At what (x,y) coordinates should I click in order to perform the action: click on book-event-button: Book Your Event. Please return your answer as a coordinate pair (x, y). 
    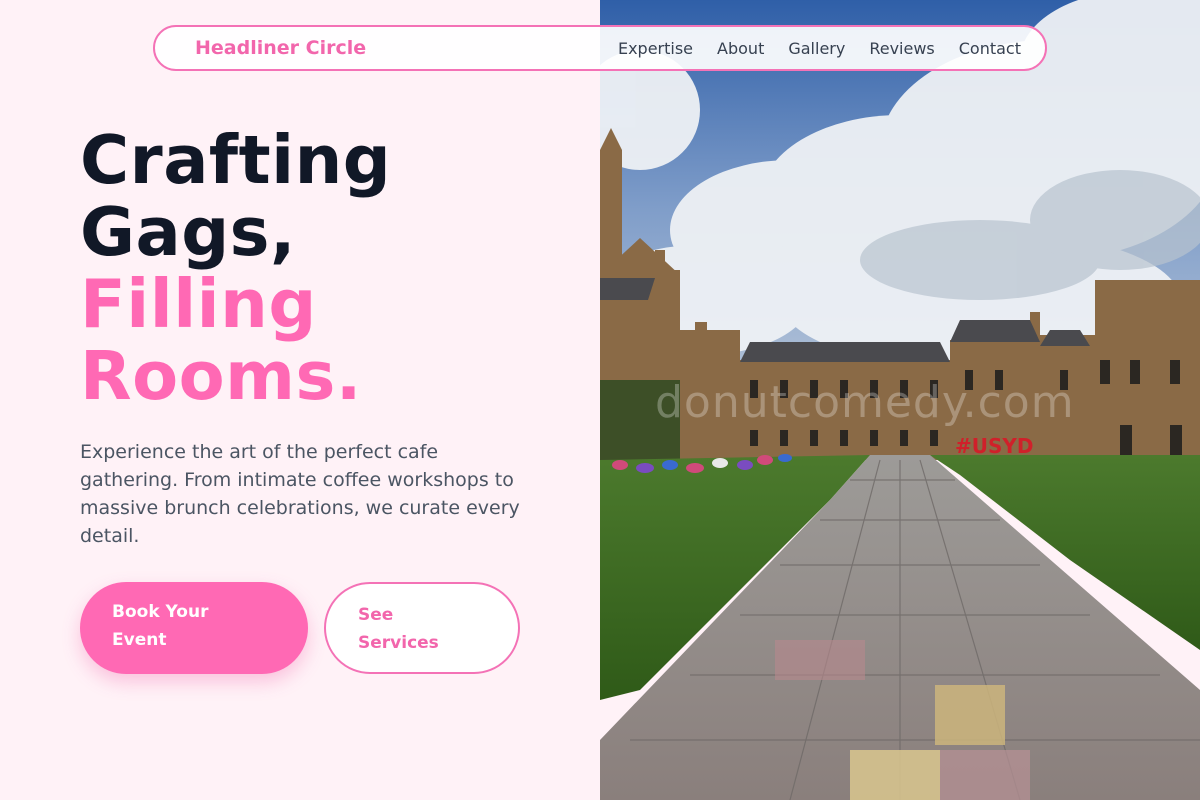
    Looking at the image, I should click on (194, 628).